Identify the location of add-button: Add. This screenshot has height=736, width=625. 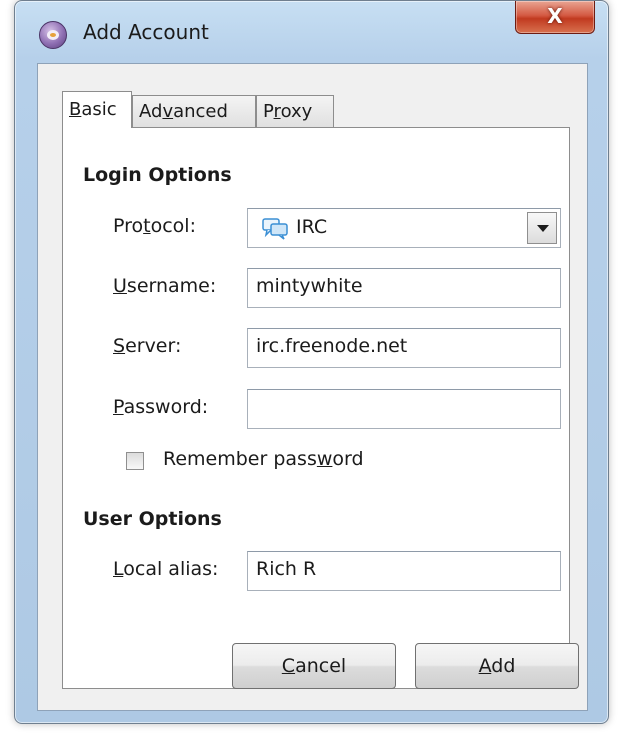
(497, 666).